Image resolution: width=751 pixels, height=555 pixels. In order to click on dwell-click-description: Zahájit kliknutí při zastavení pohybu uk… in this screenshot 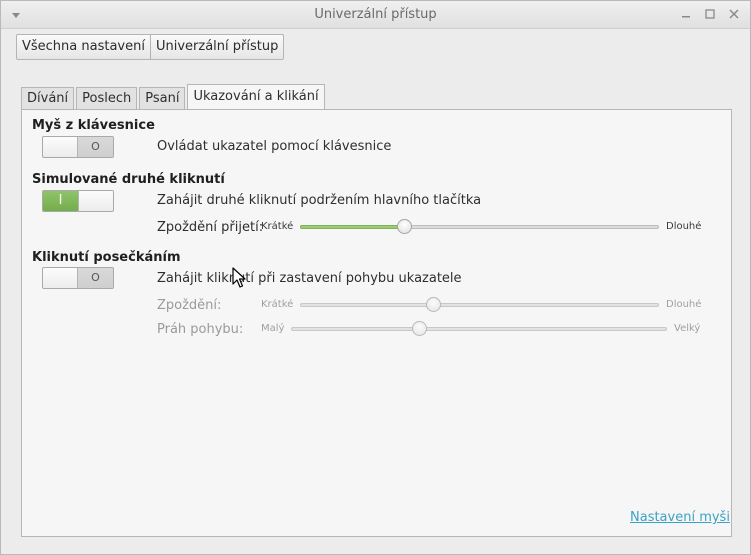, I will do `click(309, 278)`.